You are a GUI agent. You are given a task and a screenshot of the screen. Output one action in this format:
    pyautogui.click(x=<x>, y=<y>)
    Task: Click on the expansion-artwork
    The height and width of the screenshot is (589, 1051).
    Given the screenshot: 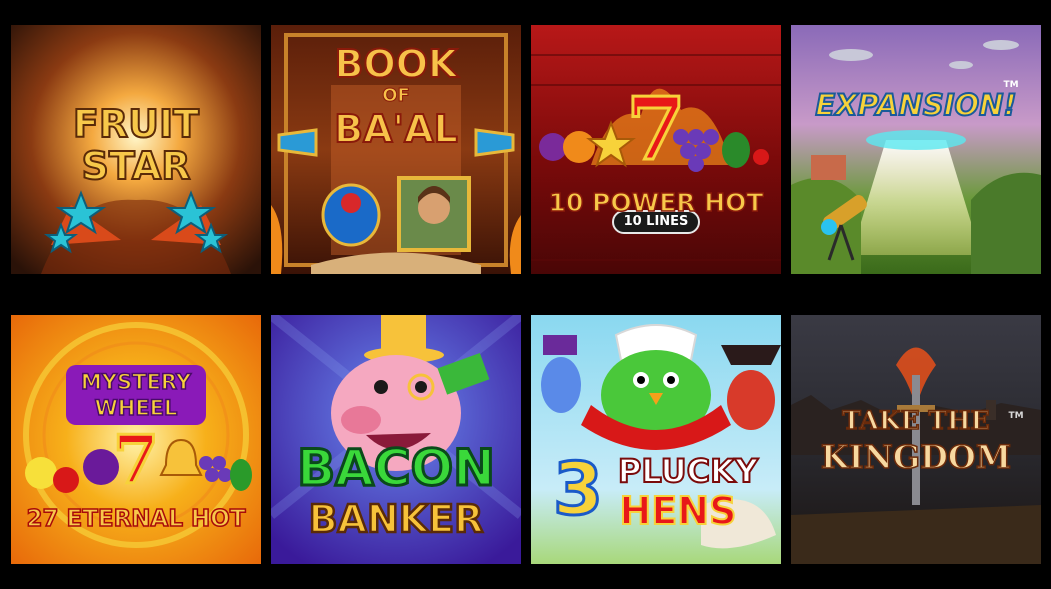 What is the action you would take?
    pyautogui.click(x=916, y=149)
    